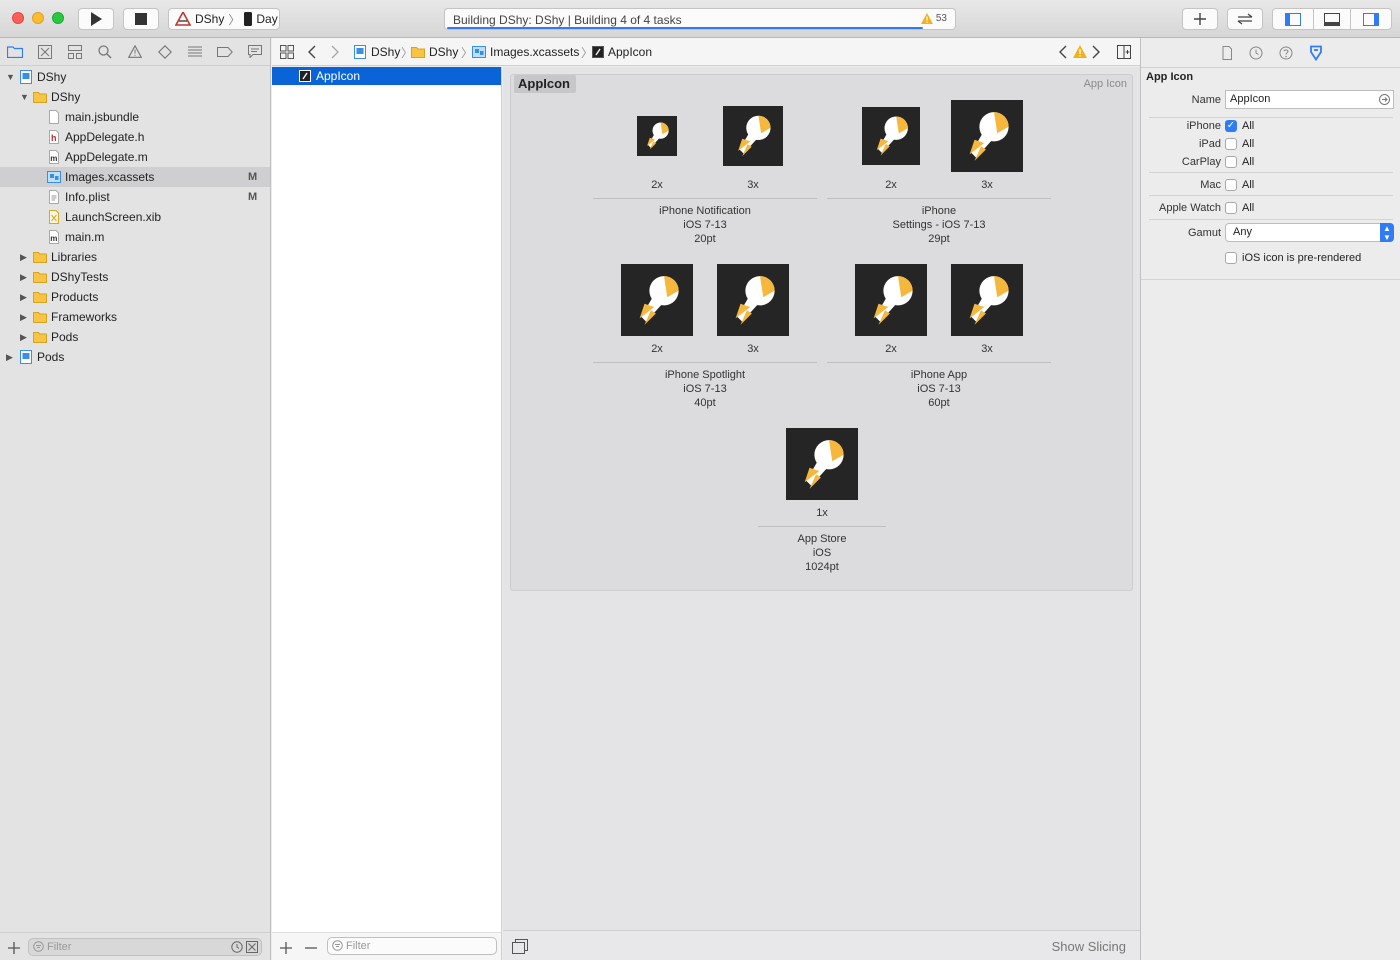 The image size is (1400, 960). Describe the element at coordinates (1248, 162) in the screenshot. I see `carplay-all-label: All` at that location.